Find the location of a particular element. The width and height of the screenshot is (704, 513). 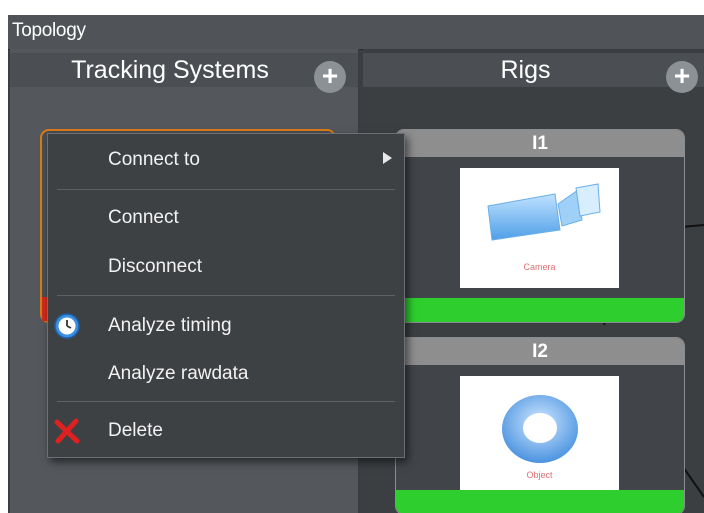

rig-node-i2: I2 Object is located at coordinates (540, 425).